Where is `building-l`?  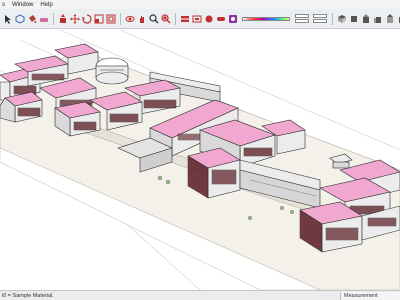
building-l is located at coordinates (214, 173).